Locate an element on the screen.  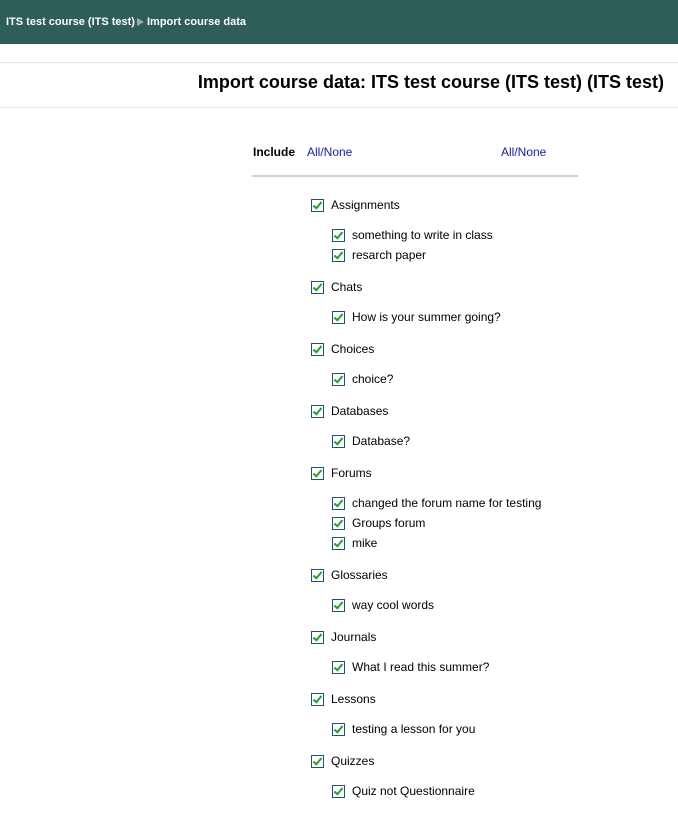
activity-list: choice? is located at coordinates (426, 374).